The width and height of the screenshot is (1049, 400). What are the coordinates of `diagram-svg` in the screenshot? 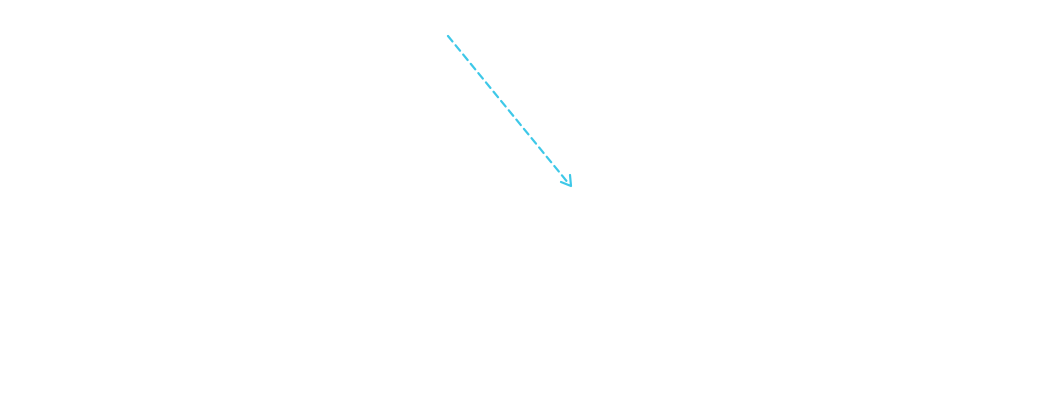 It's located at (509, 111).